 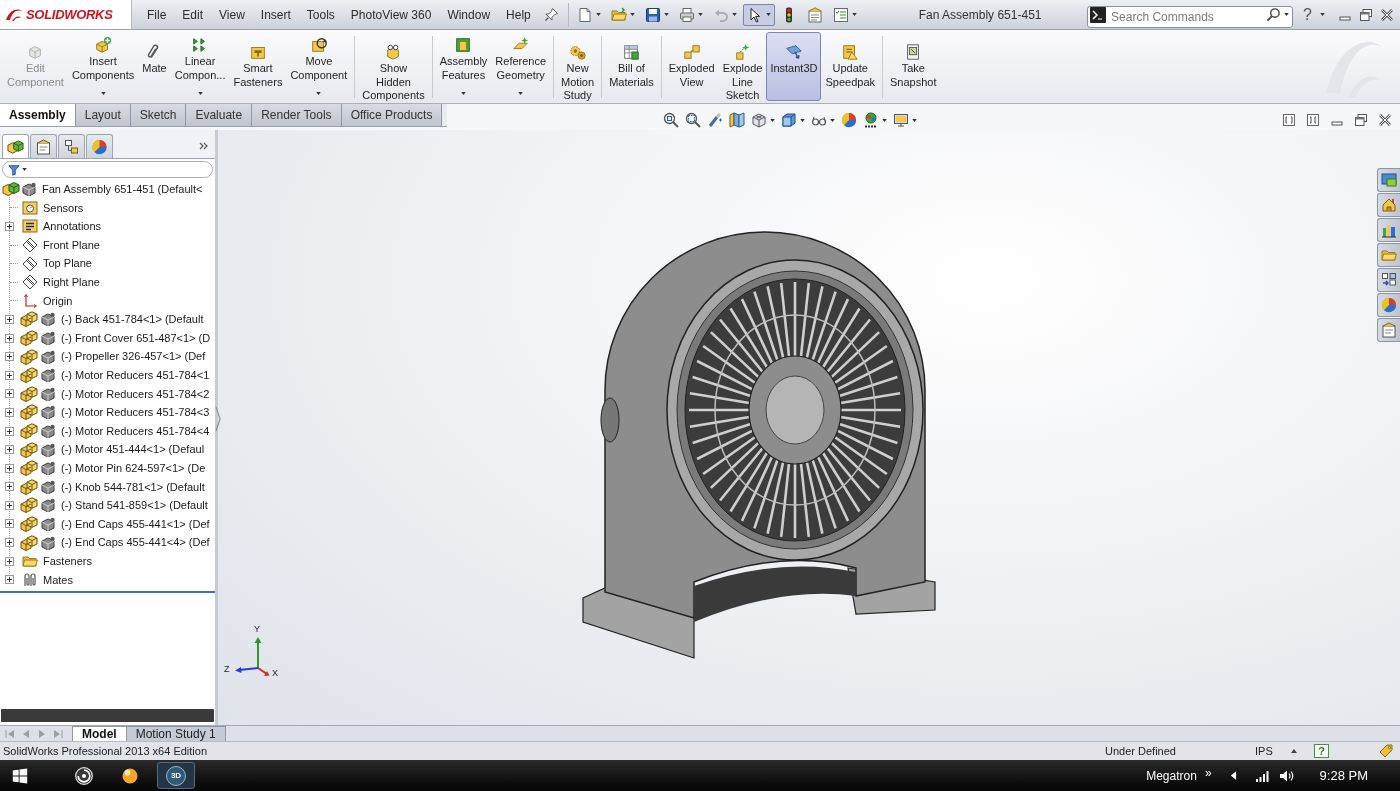 What do you see at coordinates (469, 14) in the screenshot?
I see `menu-item: Window` at bounding box center [469, 14].